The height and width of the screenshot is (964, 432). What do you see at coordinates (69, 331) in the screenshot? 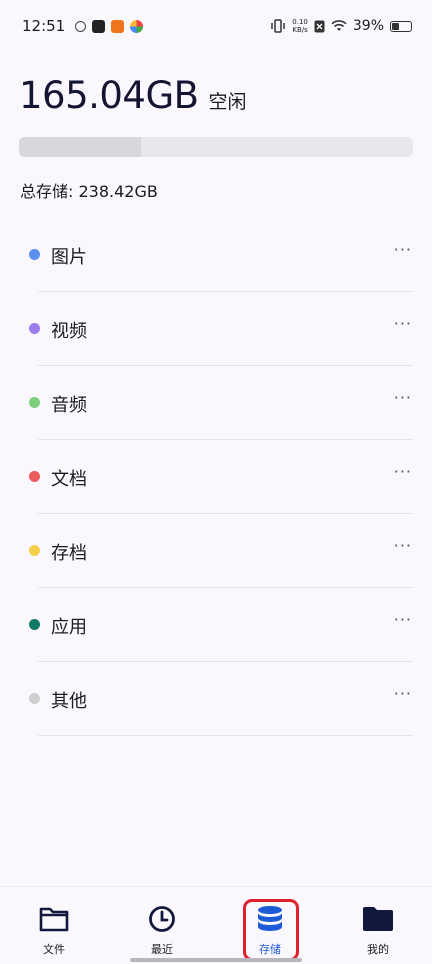
I see `category-label: 视频` at bounding box center [69, 331].